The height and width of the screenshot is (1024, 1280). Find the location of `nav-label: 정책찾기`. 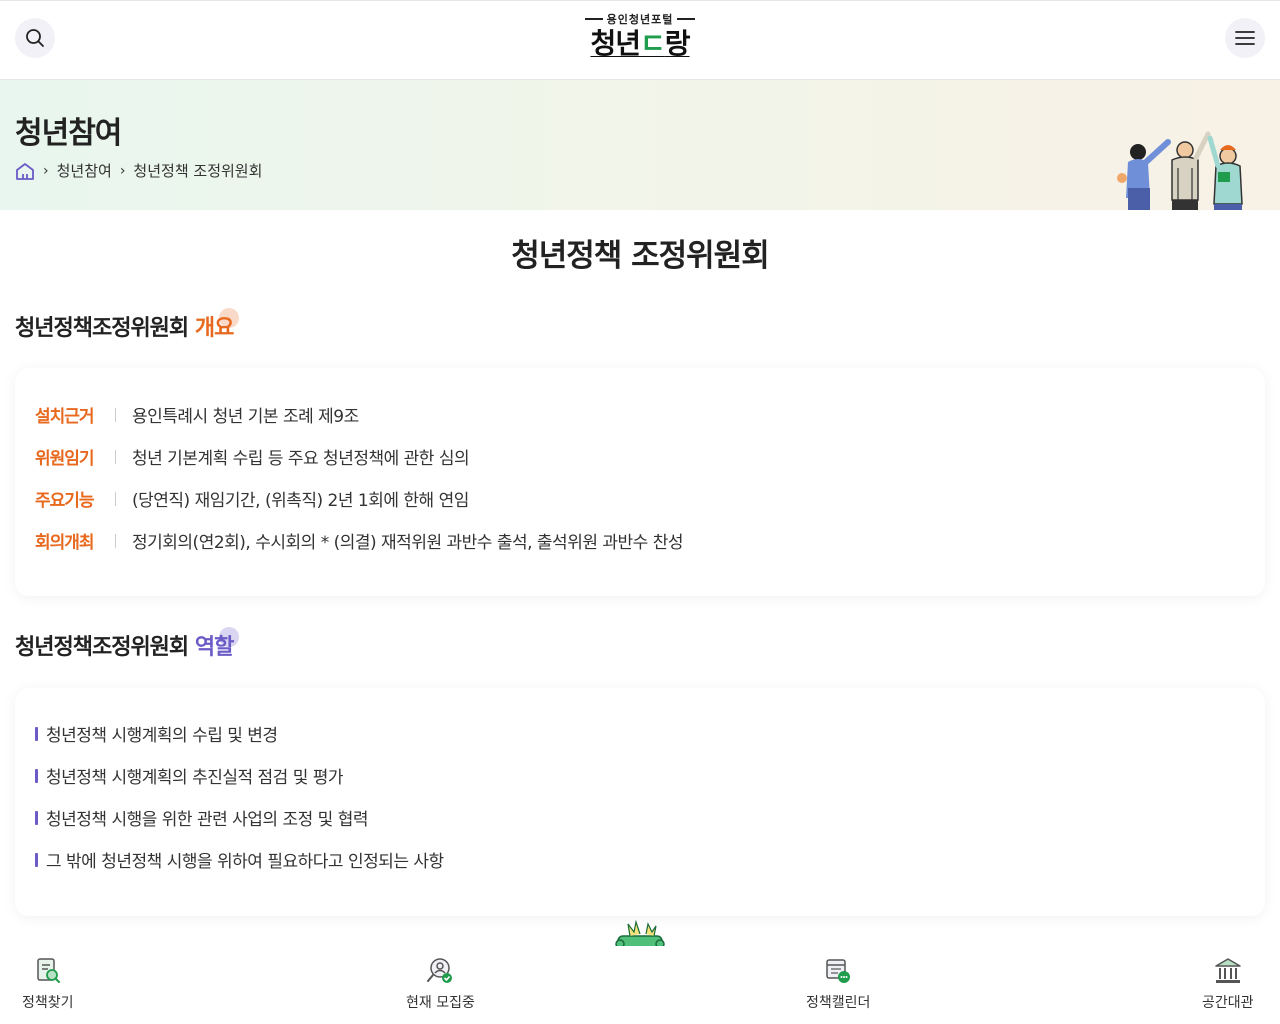

nav-label: 정책찾기 is located at coordinates (48, 1003).